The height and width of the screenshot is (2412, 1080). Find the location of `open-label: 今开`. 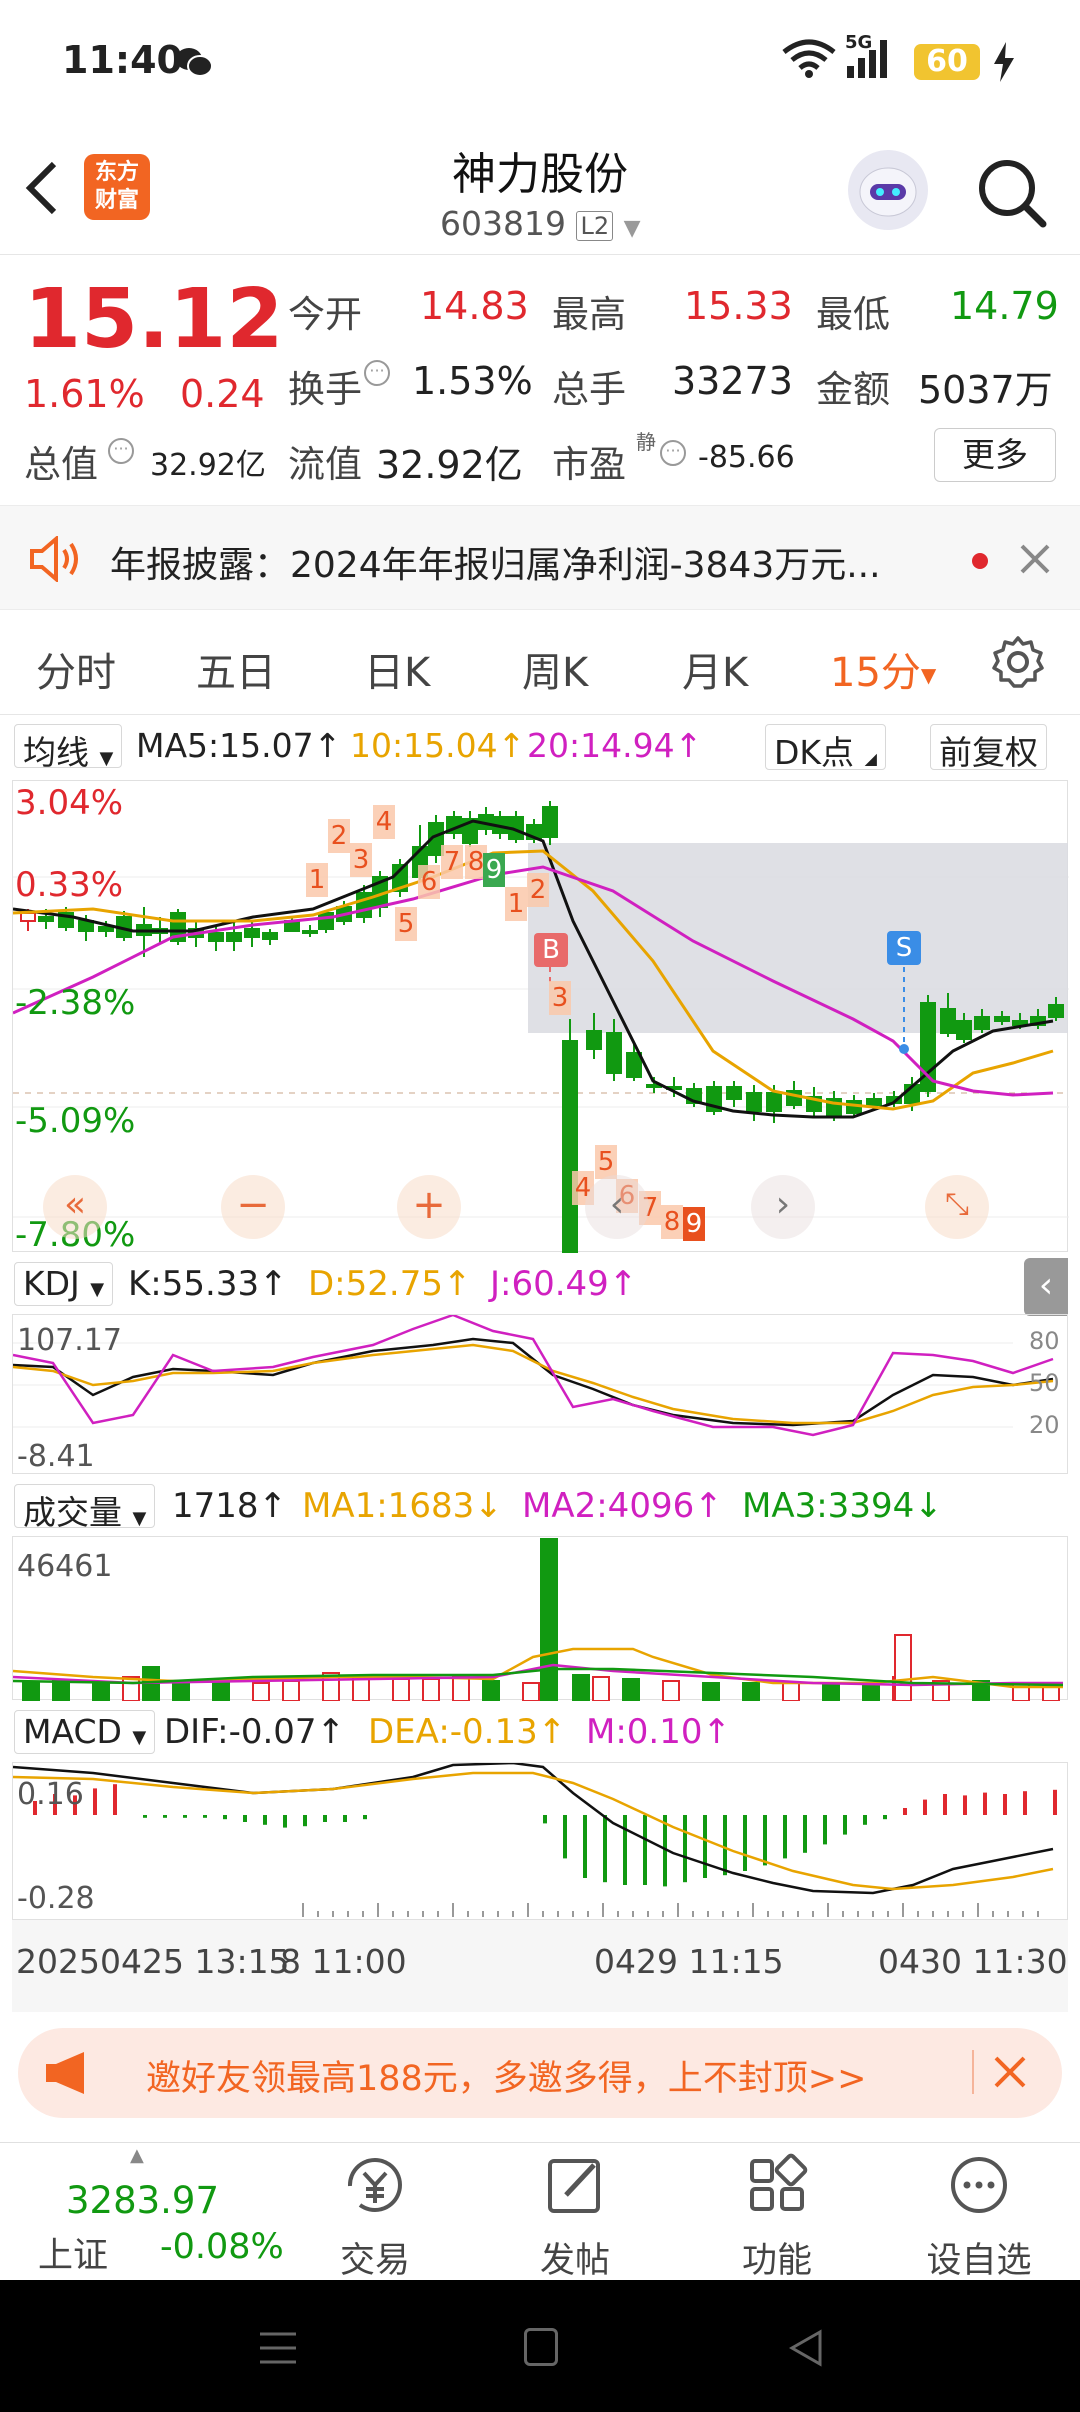

open-label: 今开 is located at coordinates (325, 314).